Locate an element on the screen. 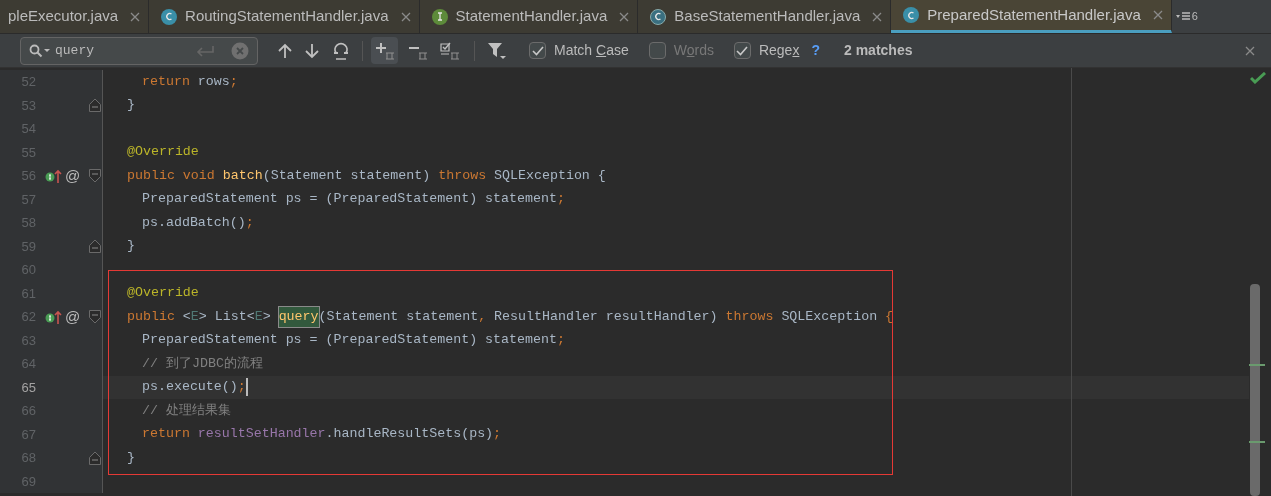 The image size is (1271, 496). editor-tab: StatementHandler.java is located at coordinates (529, 16).